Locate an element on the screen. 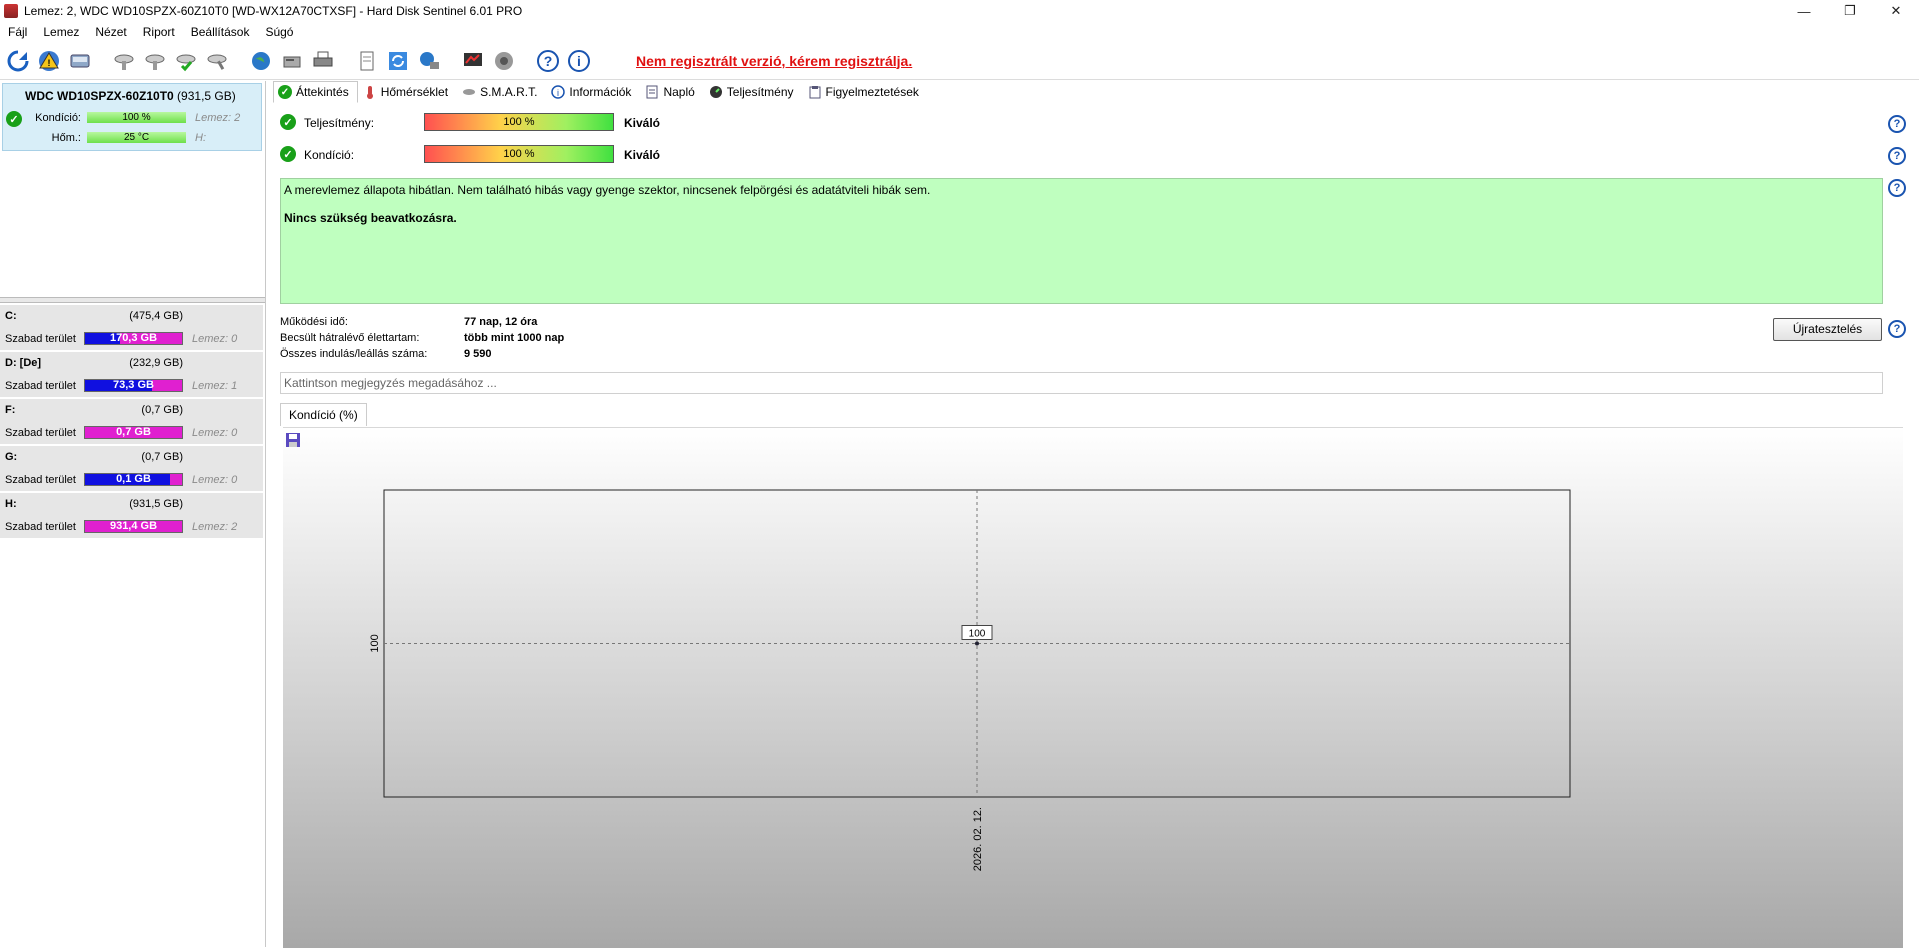 Image resolution: width=1919 pixels, height=948 pixels. close-button: ✕ is located at coordinates (1896, 11).